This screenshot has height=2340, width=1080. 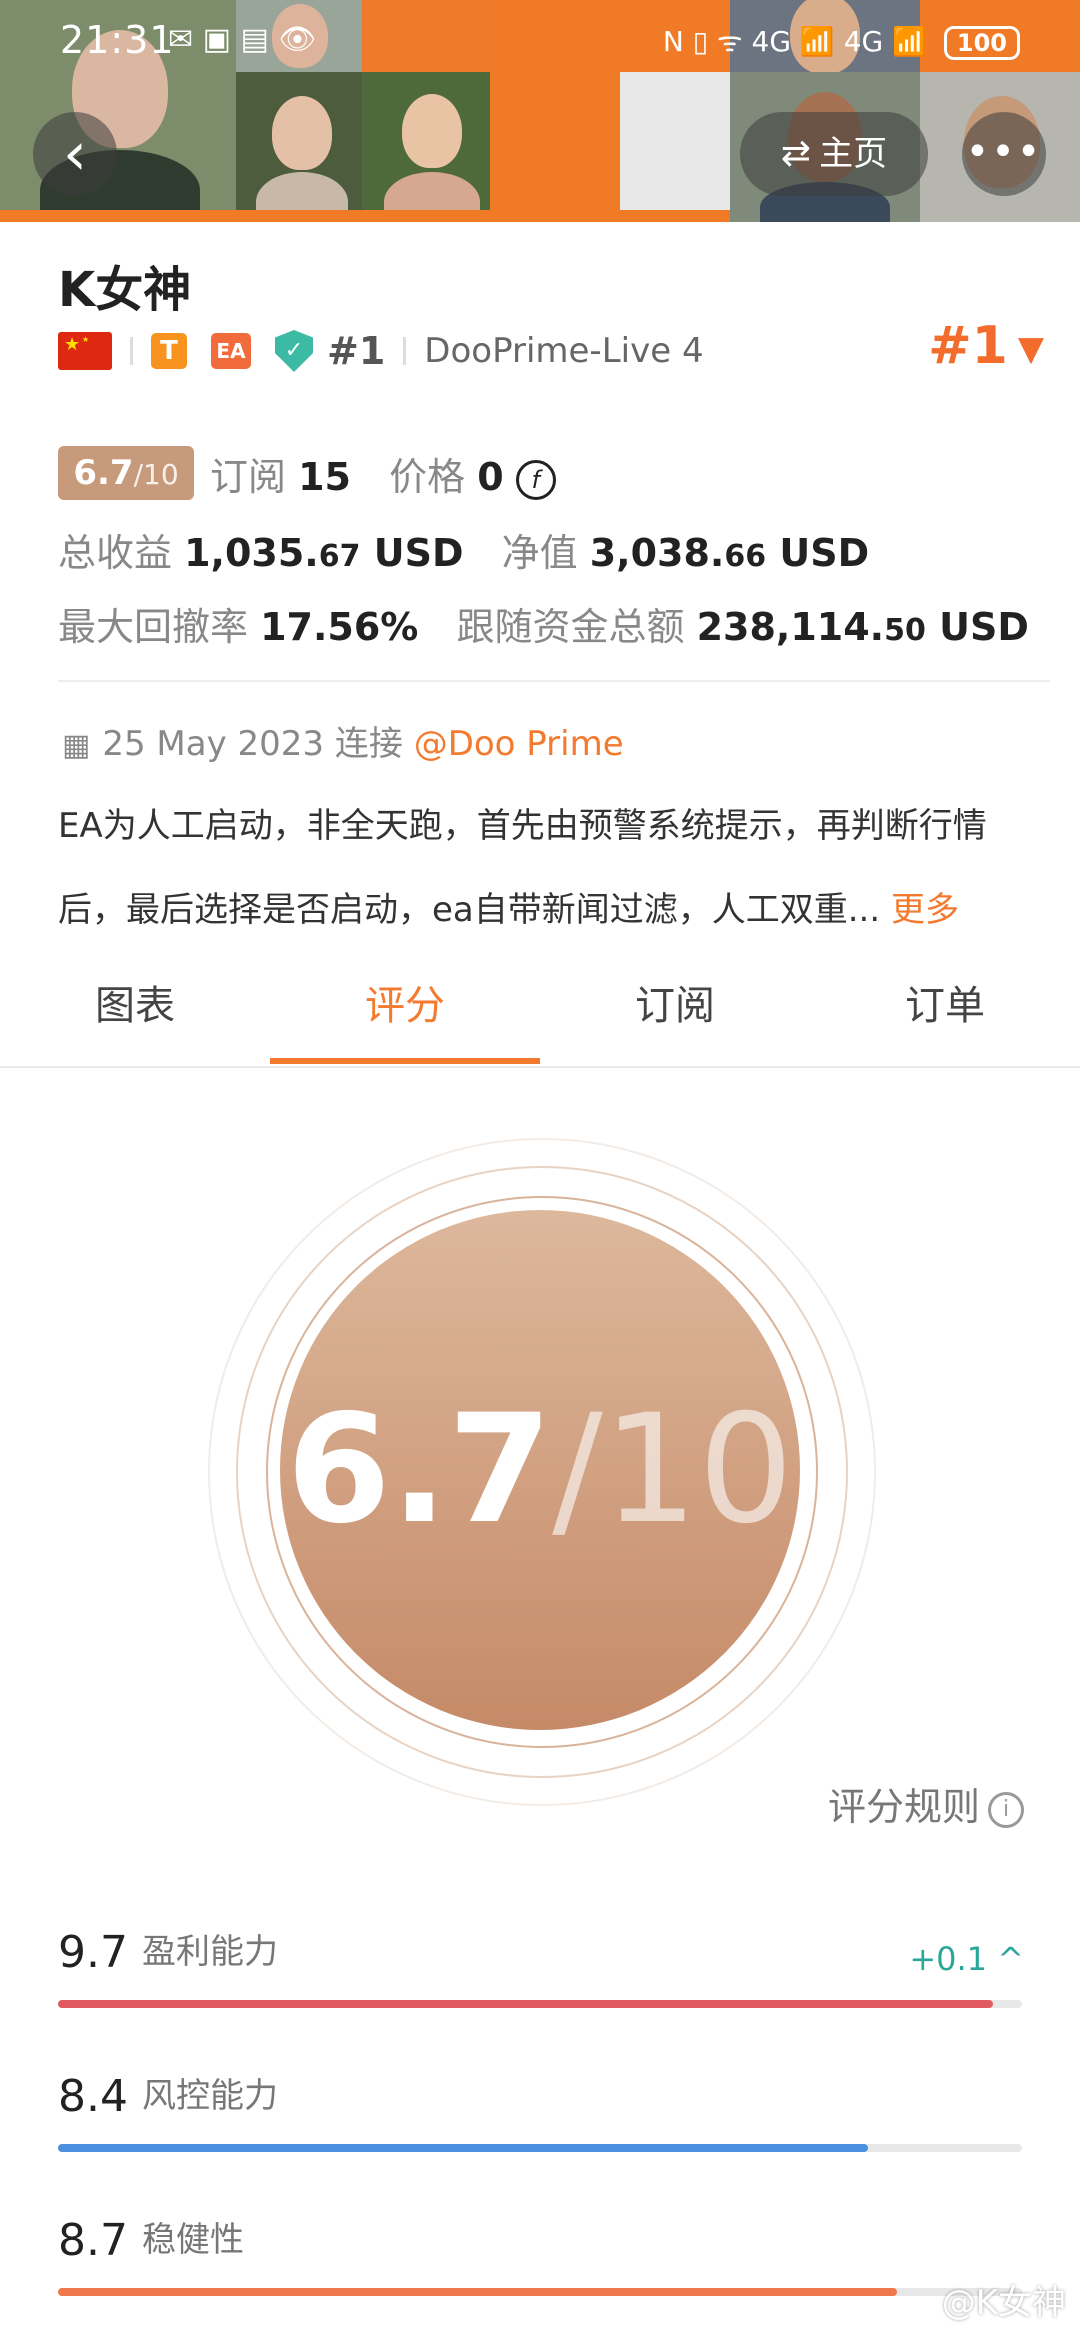 What do you see at coordinates (168, 1952) in the screenshot?
I see `metric-profitability: 9.7 盈利能力` at bounding box center [168, 1952].